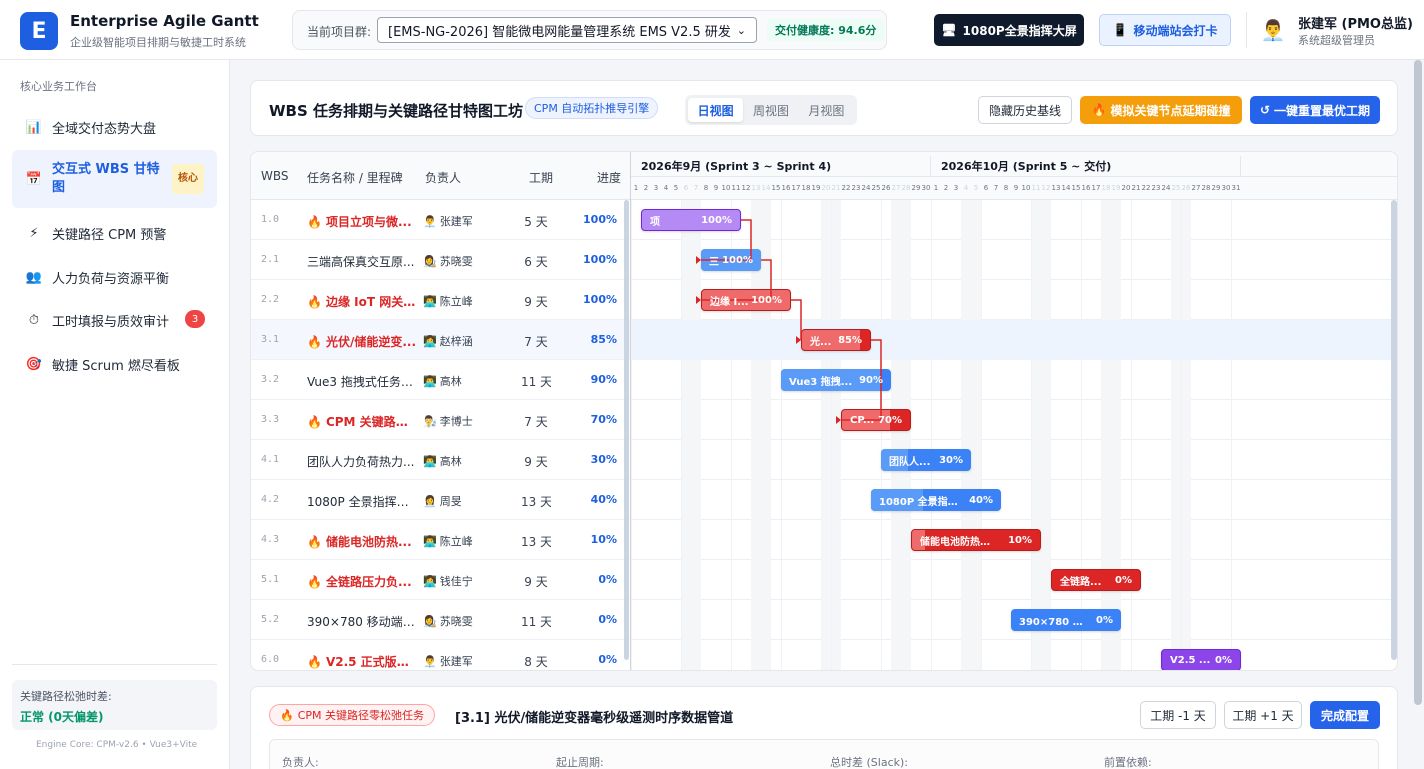 The width and height of the screenshot is (1424, 769). What do you see at coordinates (736, 188) in the screenshot?
I see `day-label: 11` at bounding box center [736, 188].